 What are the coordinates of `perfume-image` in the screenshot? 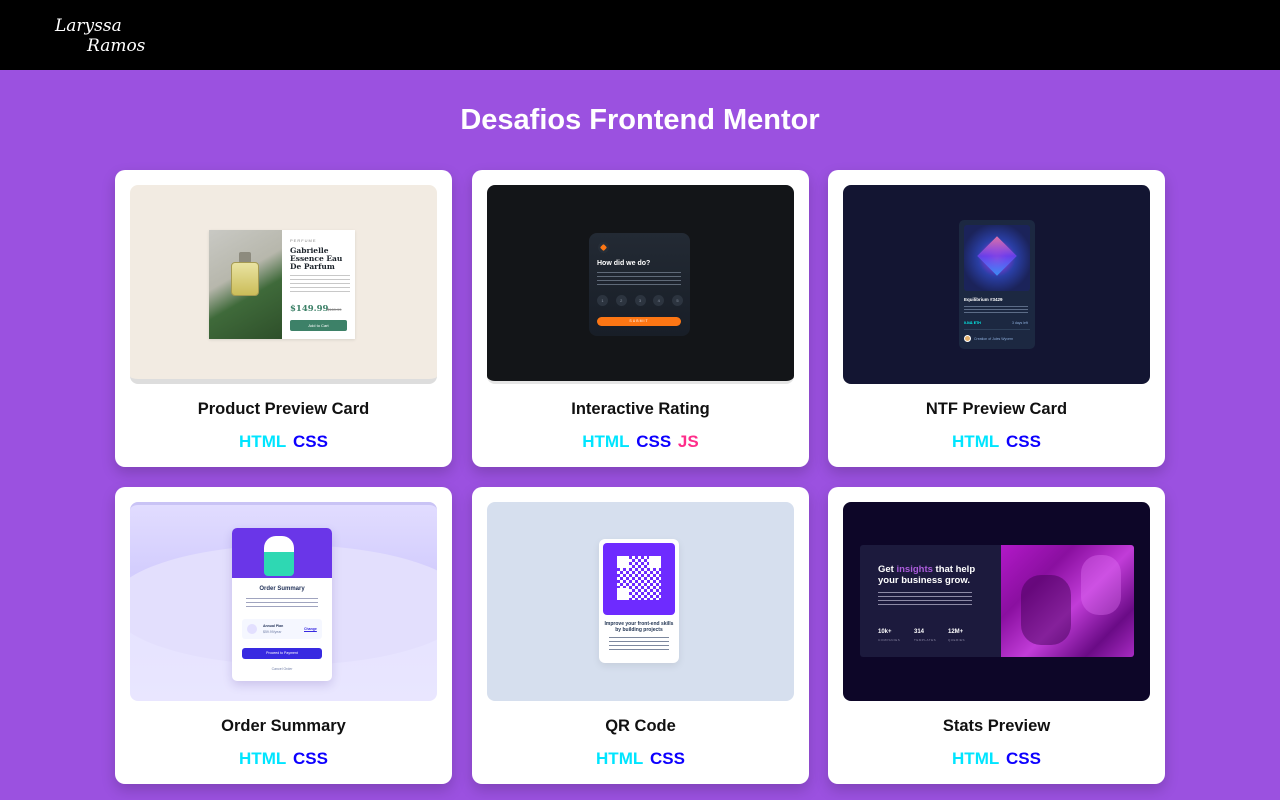 It's located at (245, 284).